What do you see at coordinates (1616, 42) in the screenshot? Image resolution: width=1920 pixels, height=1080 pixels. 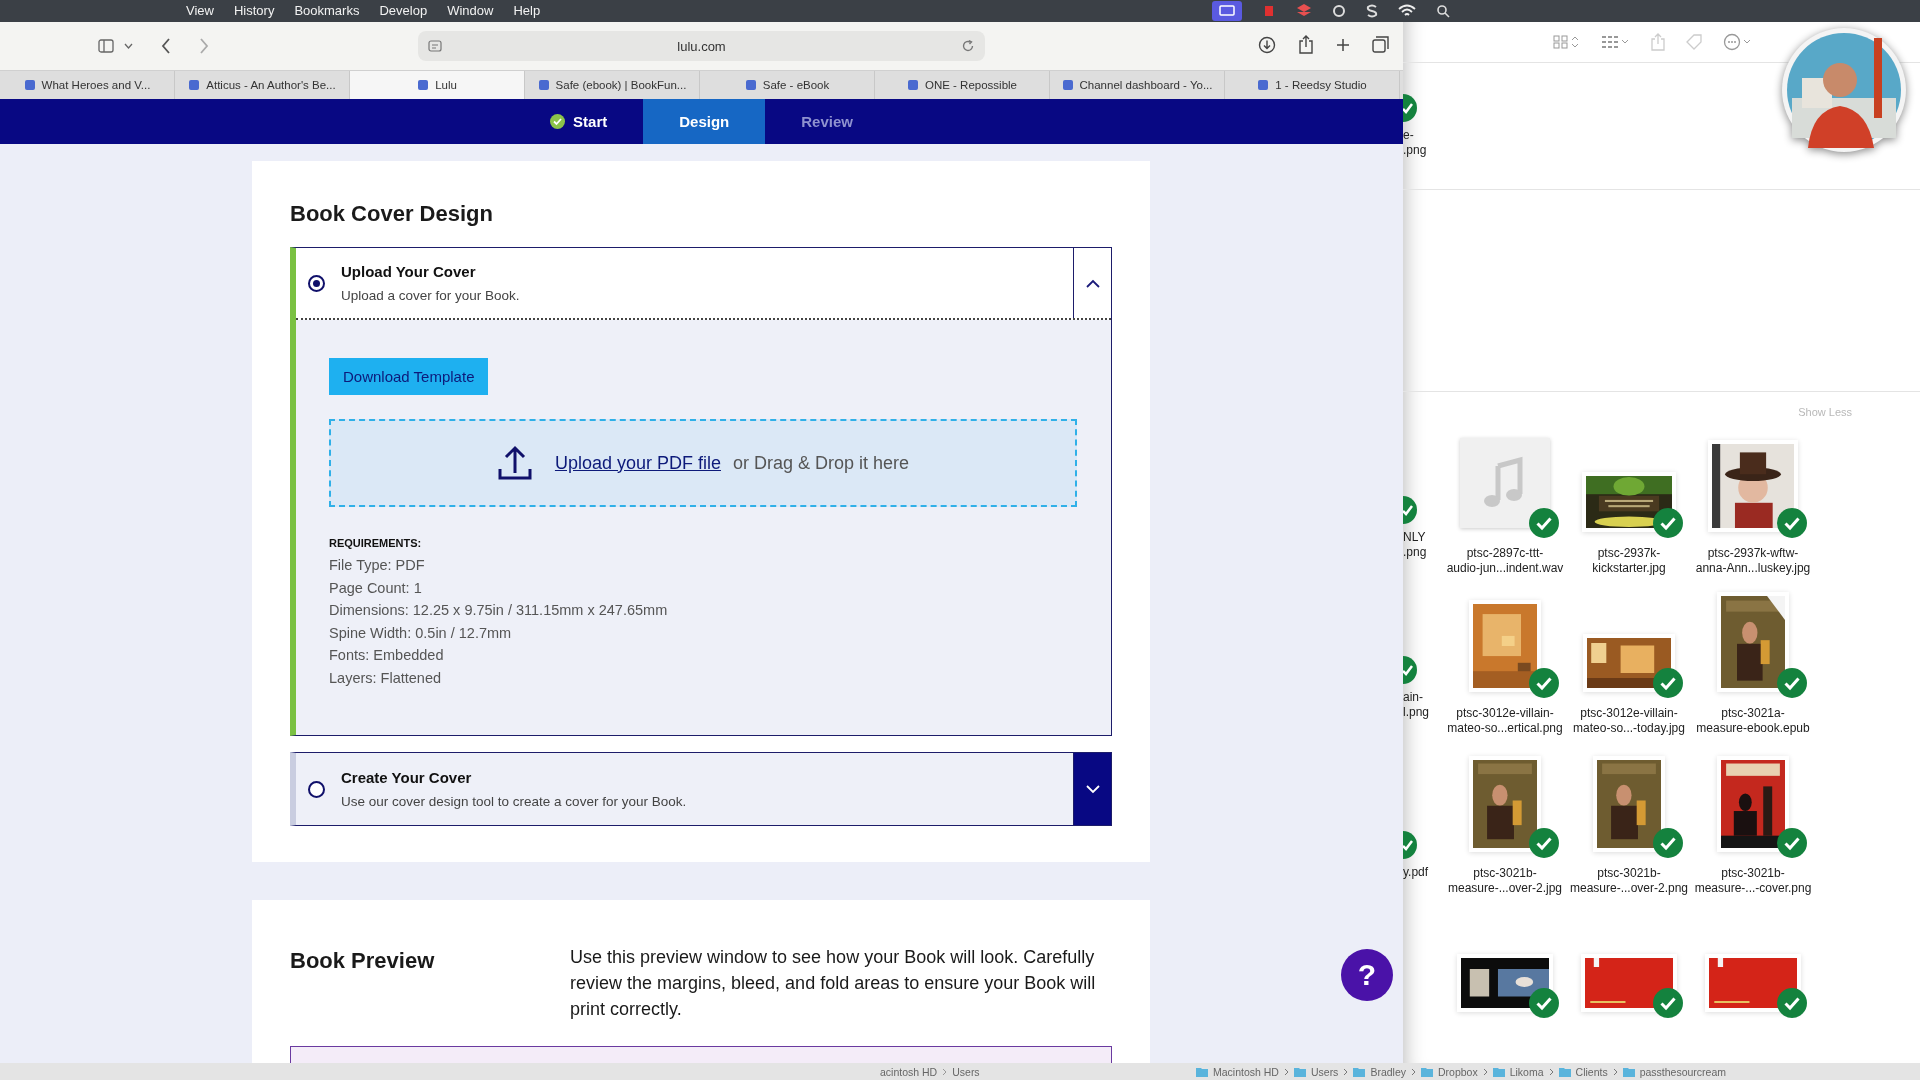 I see `group-view-icon` at bounding box center [1616, 42].